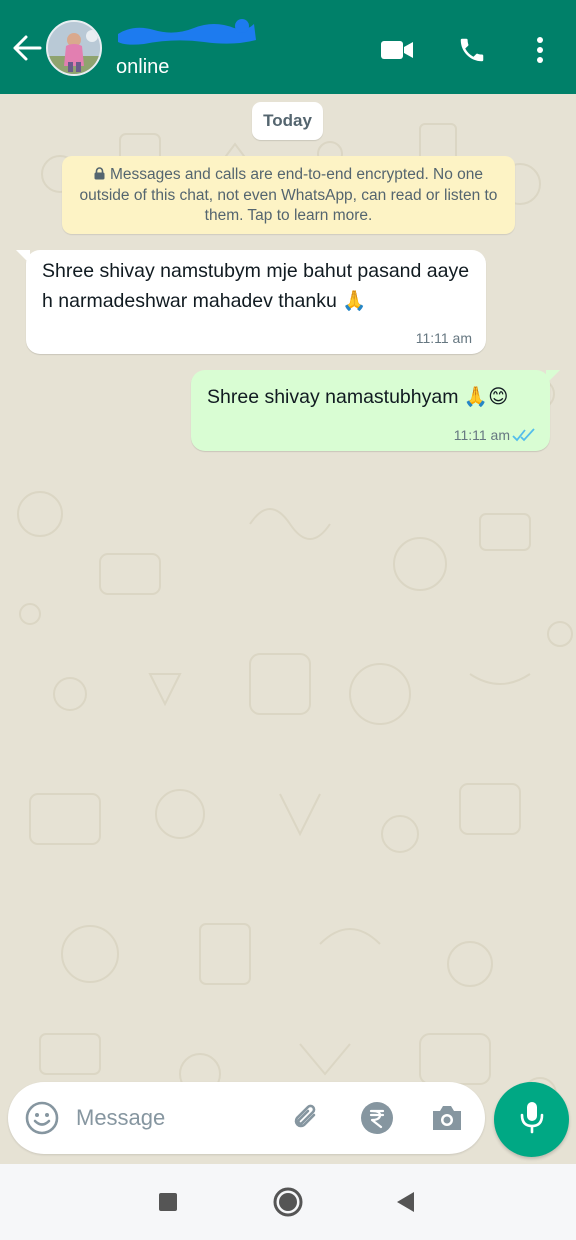 The height and width of the screenshot is (1240, 576). I want to click on mic-icon, so click(532, 1119).